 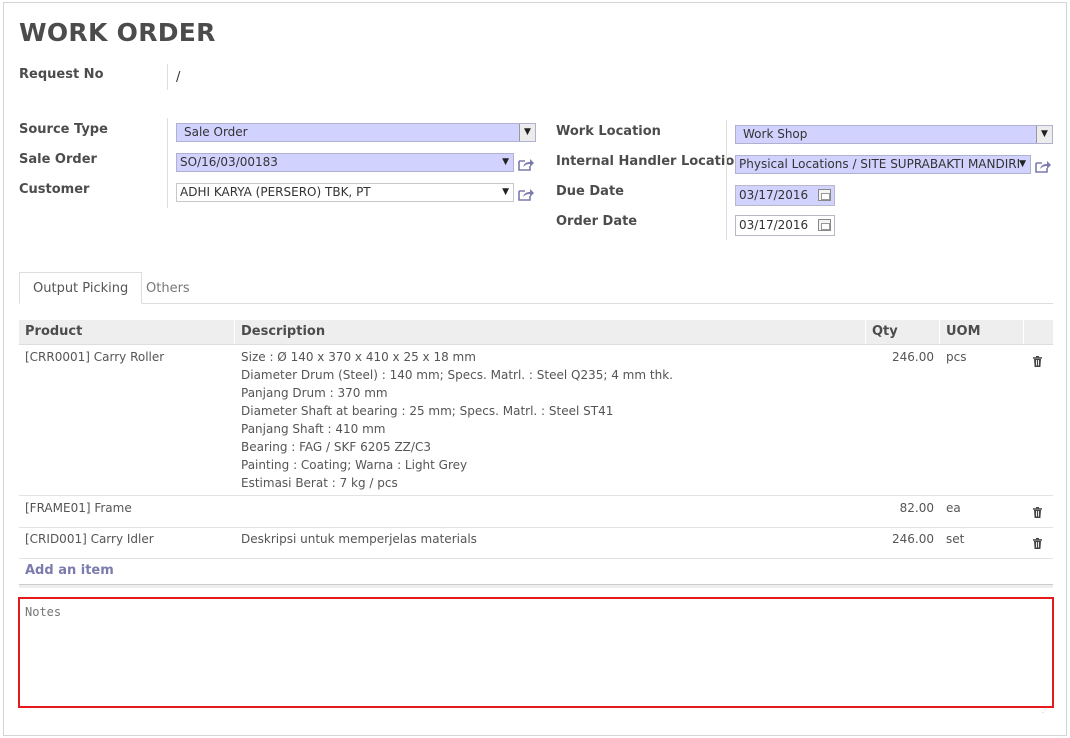 I want to click on column-uom: UOM, so click(x=963, y=332).